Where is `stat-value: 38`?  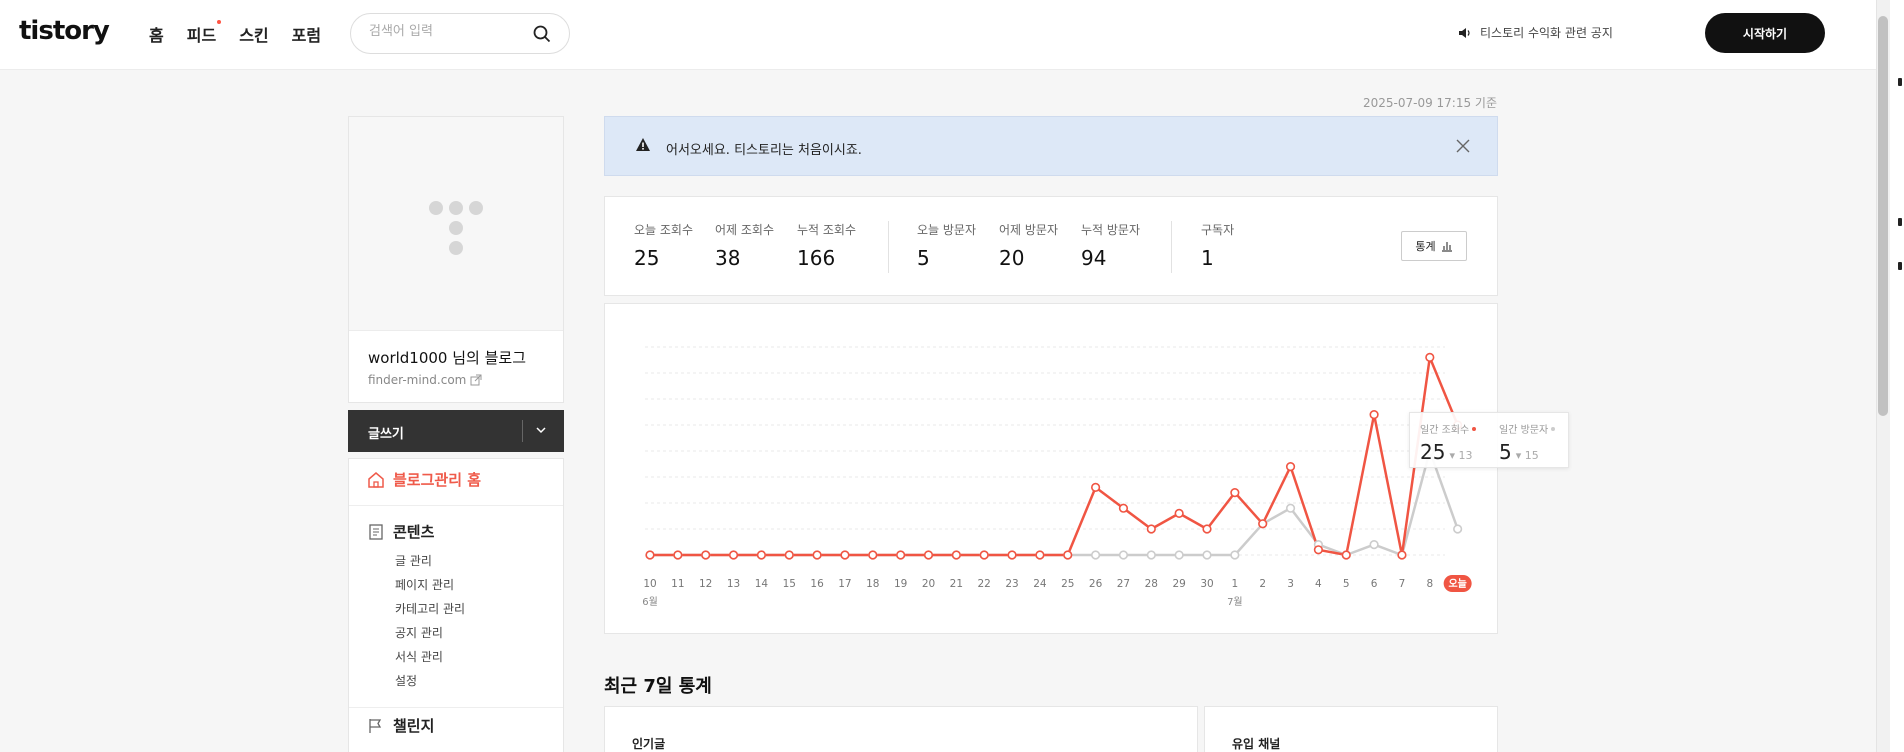 stat-value: 38 is located at coordinates (728, 258).